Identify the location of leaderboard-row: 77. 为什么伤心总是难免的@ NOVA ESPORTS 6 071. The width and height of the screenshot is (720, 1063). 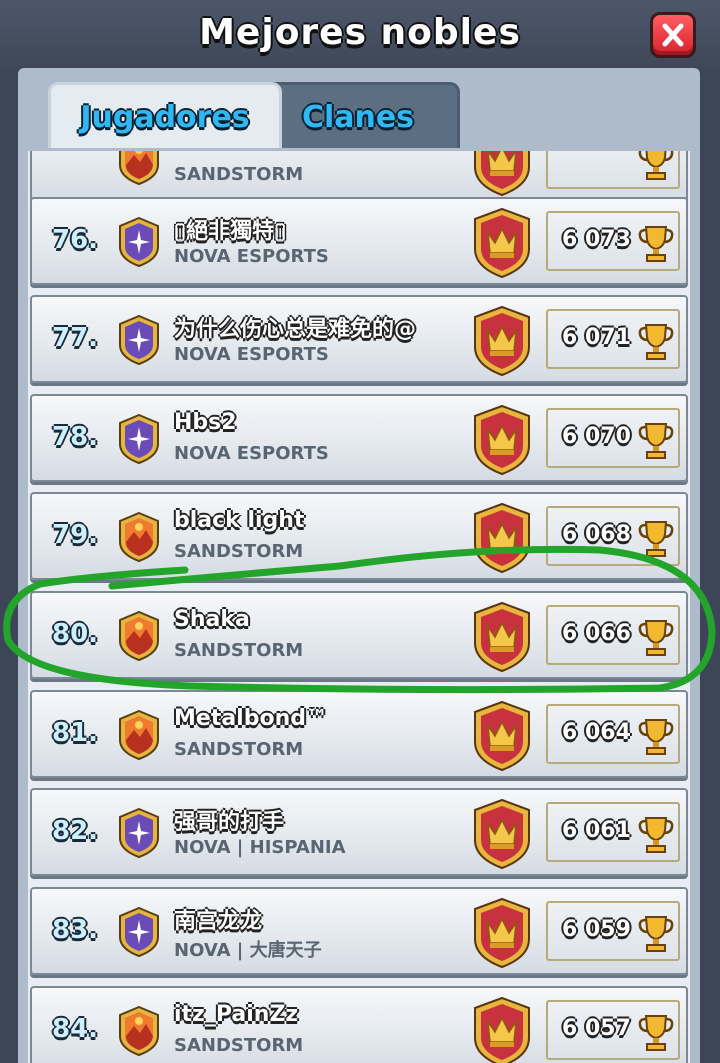
(359, 339).